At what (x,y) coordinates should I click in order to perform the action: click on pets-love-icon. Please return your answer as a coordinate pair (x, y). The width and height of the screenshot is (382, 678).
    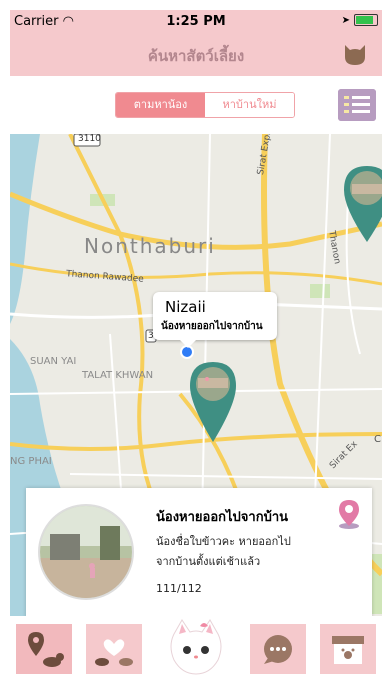
    Looking at the image, I should click on (114, 649).